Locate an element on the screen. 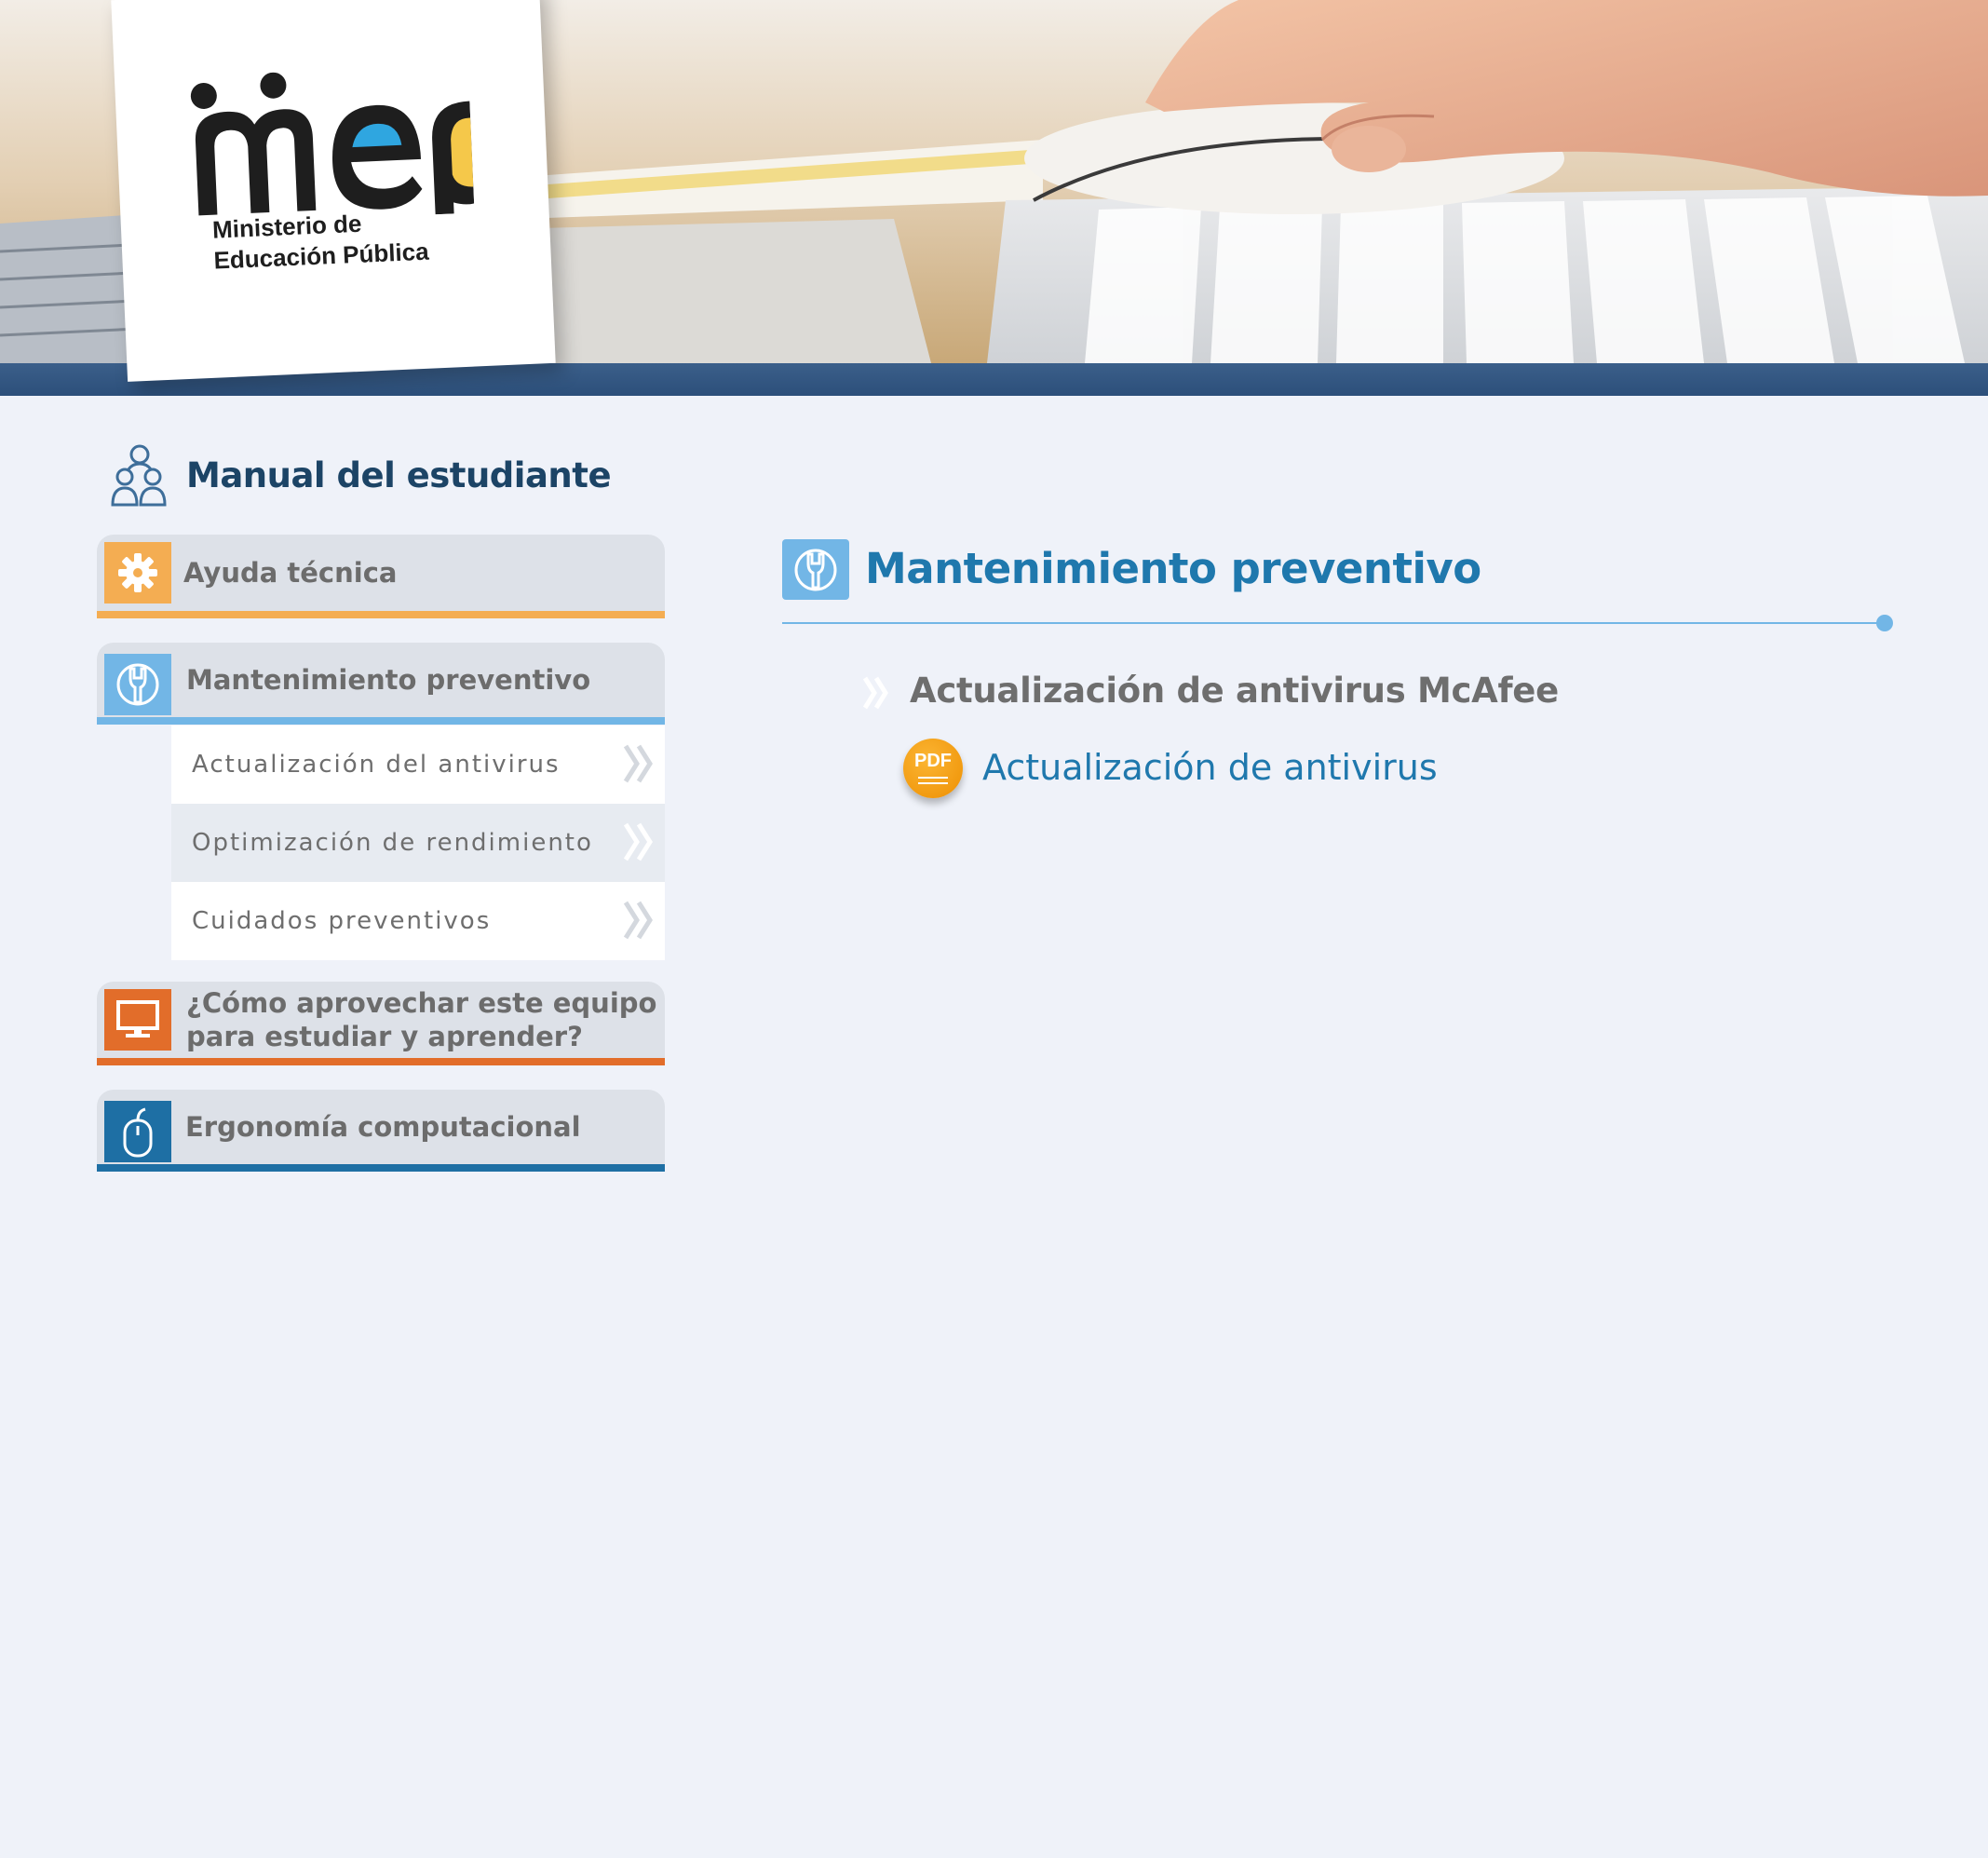  manual-title-row: Manual del estudiante is located at coordinates (361, 475).